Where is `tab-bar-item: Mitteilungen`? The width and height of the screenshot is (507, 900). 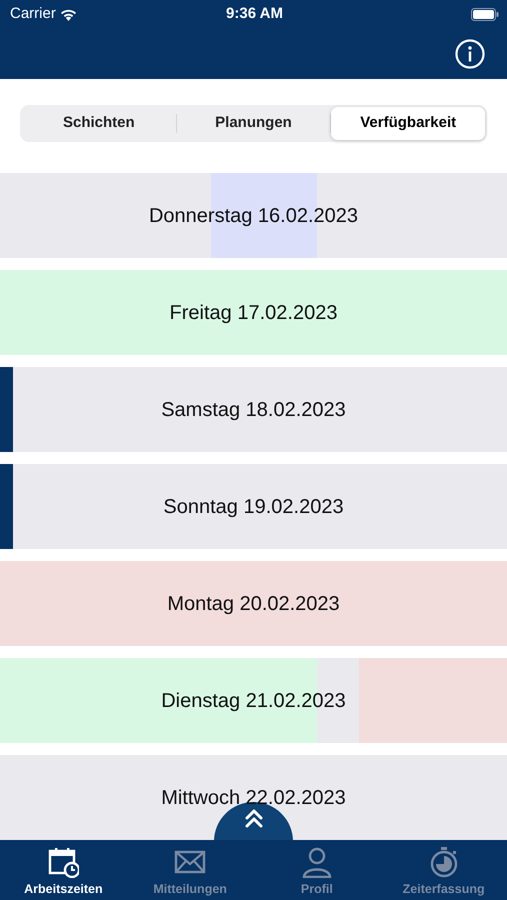
tab-bar-item: Mitteilungen is located at coordinates (190, 870).